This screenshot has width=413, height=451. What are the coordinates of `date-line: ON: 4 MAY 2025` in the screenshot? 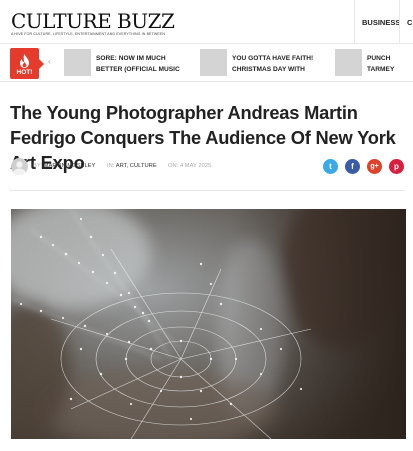 It's located at (189, 166).